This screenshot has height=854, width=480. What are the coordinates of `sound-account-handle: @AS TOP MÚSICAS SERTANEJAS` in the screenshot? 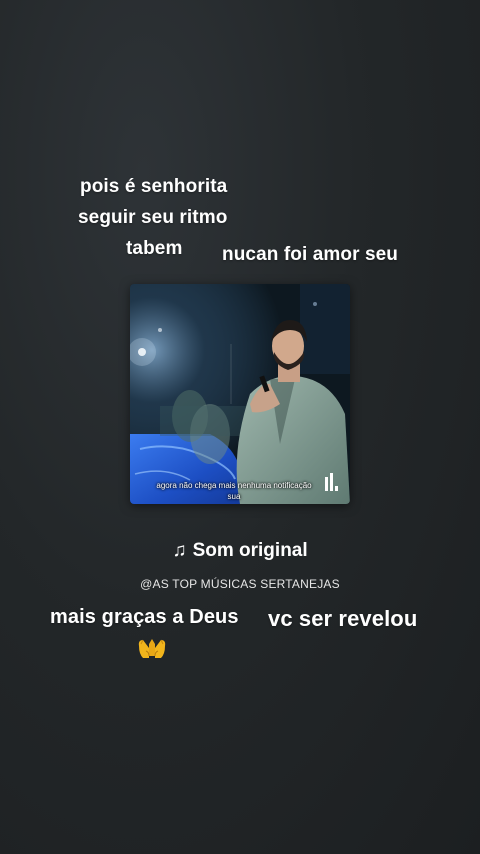 It's located at (240, 584).